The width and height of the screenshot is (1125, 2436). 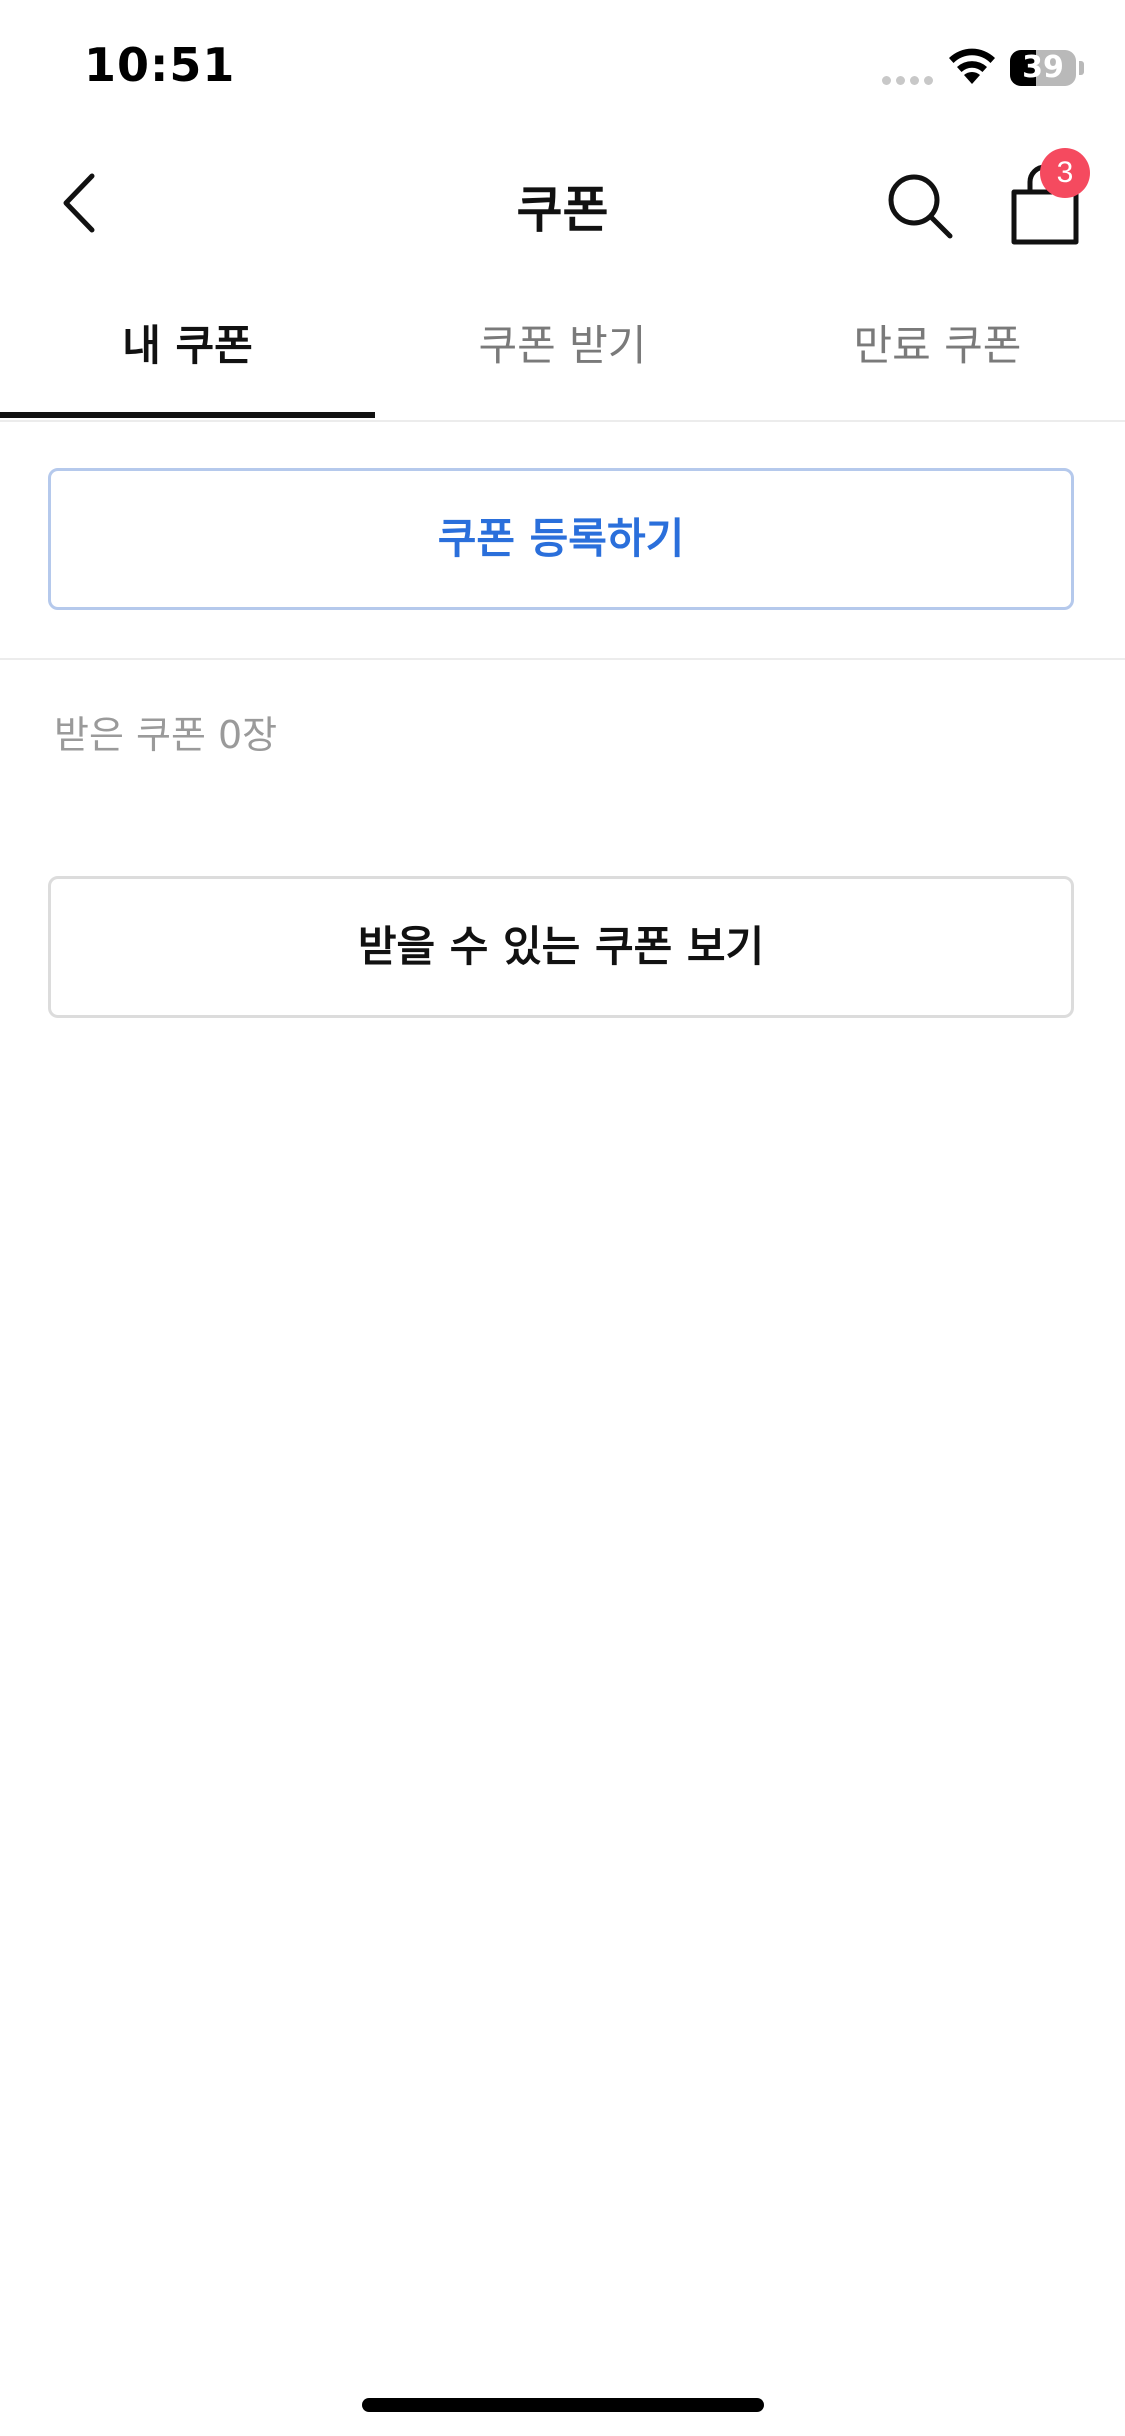 I want to click on tab-my-coupons: 내 쿠폰, so click(x=187, y=356).